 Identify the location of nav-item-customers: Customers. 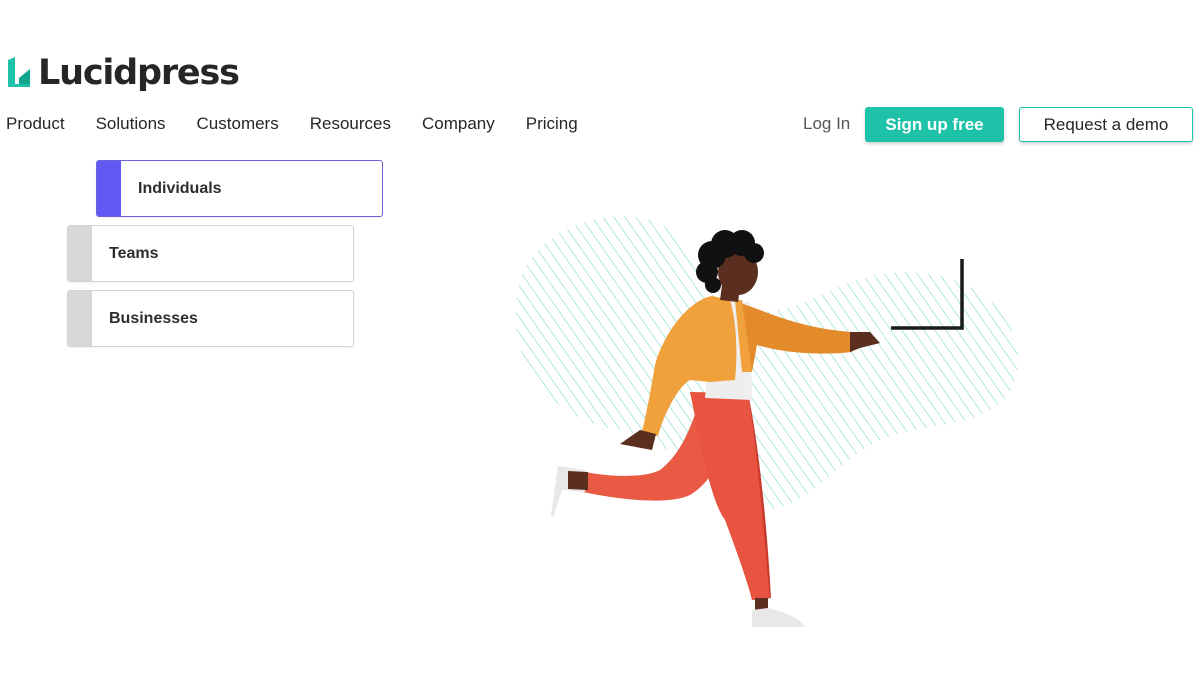
(238, 124).